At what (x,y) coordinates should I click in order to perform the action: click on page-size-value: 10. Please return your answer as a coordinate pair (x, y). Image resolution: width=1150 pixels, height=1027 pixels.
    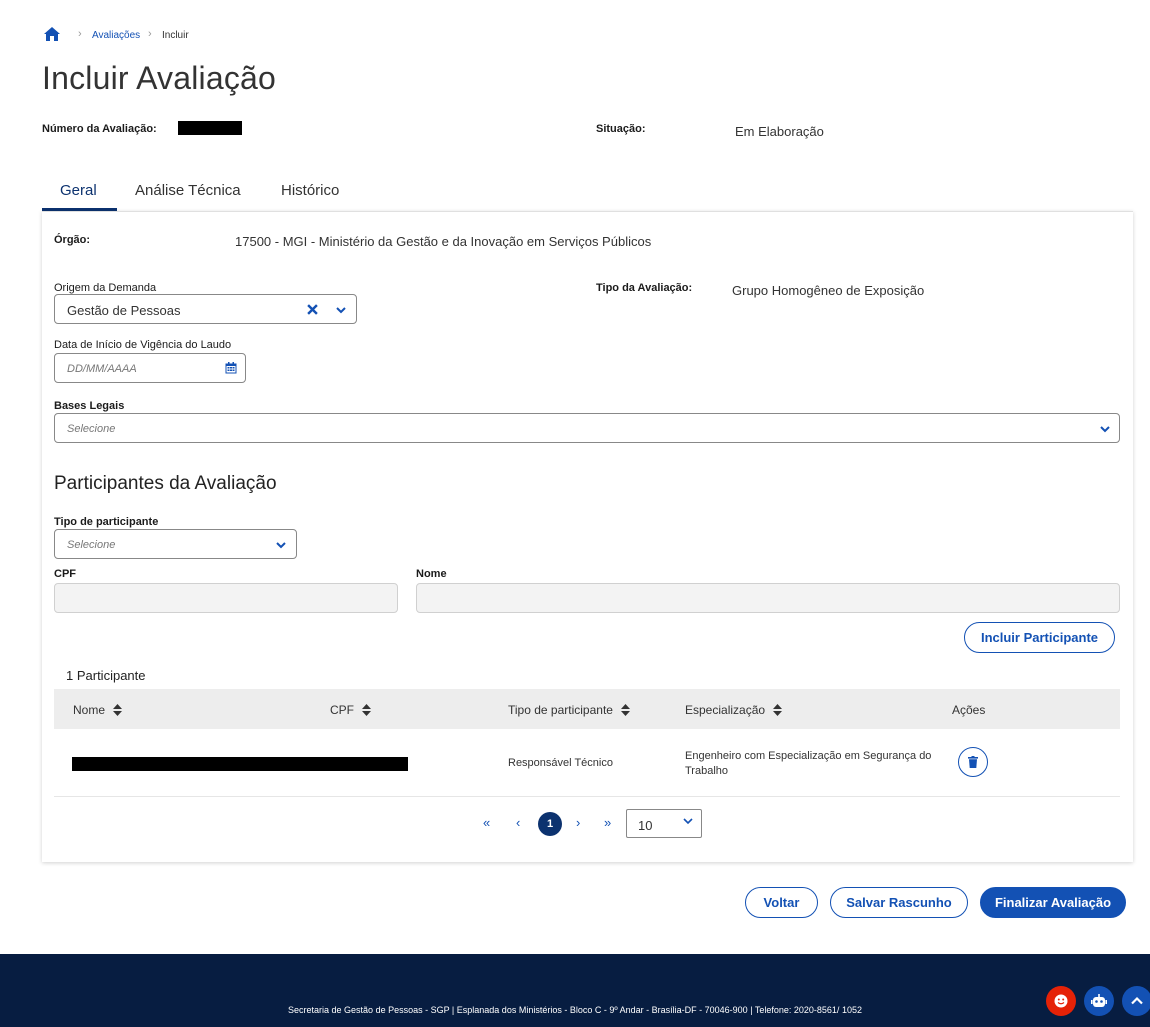
    Looking at the image, I should click on (645, 825).